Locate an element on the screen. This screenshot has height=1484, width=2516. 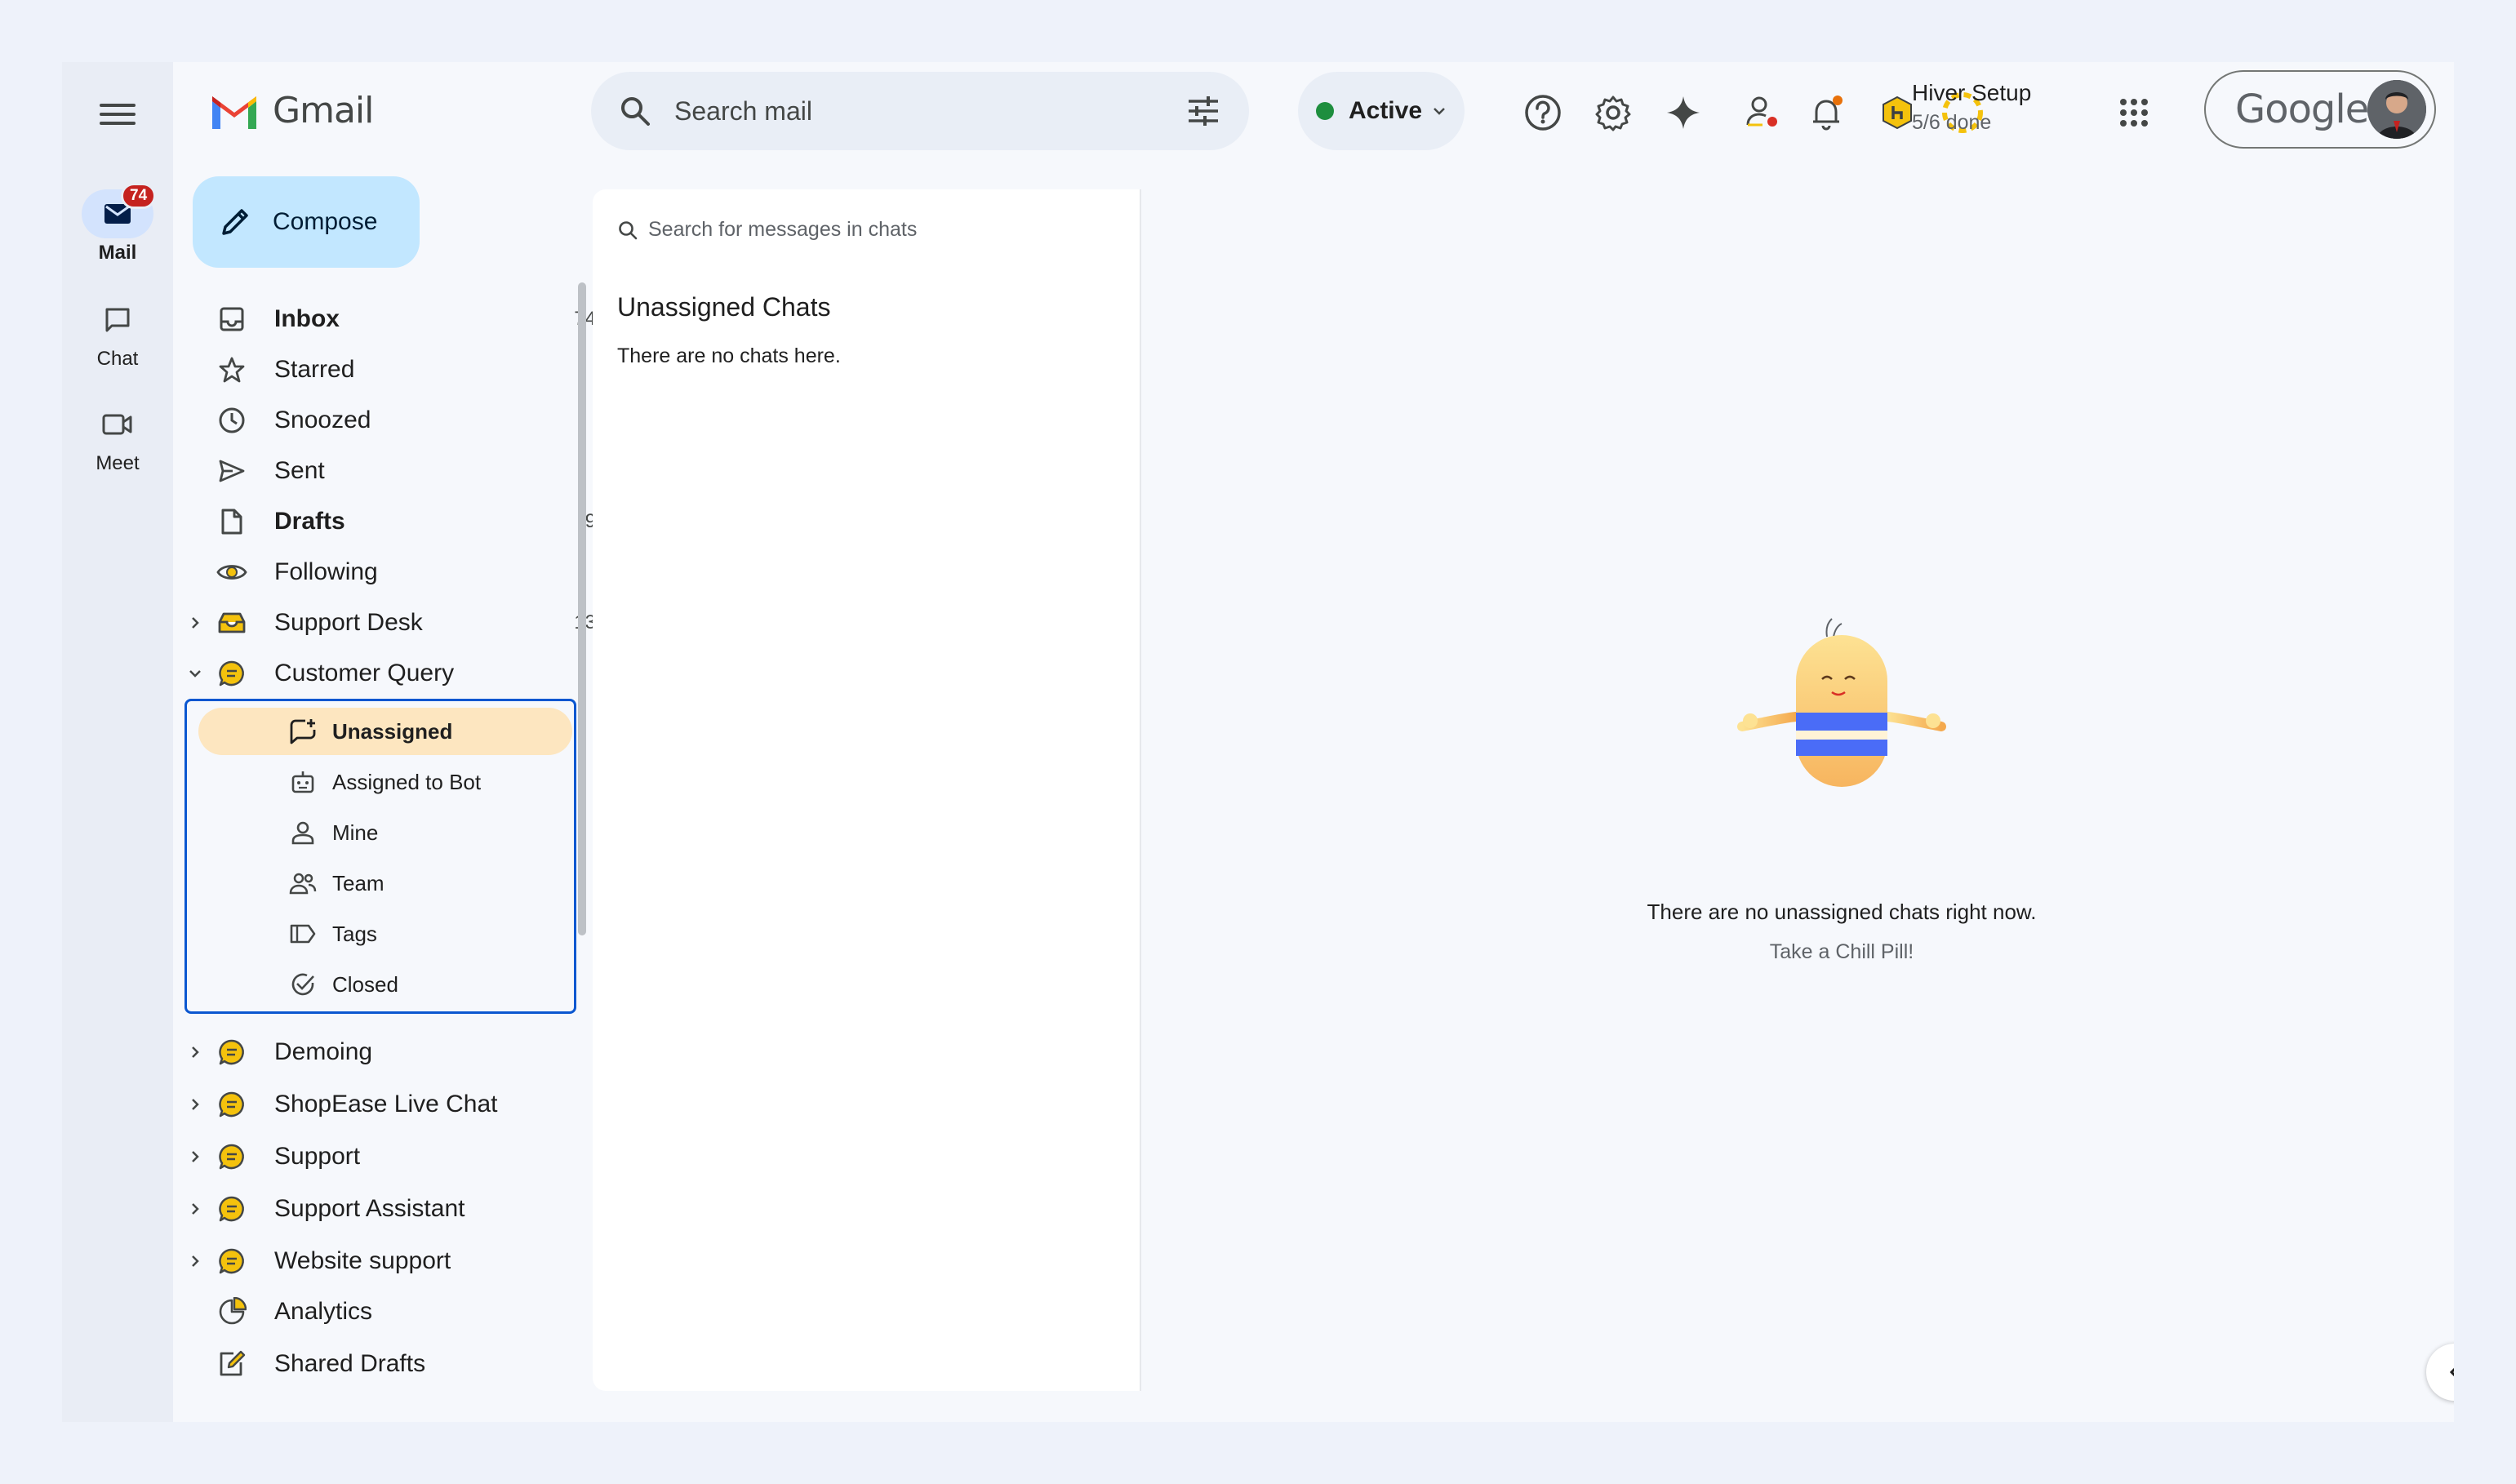
edit-note-icon is located at coordinates (232, 1364).